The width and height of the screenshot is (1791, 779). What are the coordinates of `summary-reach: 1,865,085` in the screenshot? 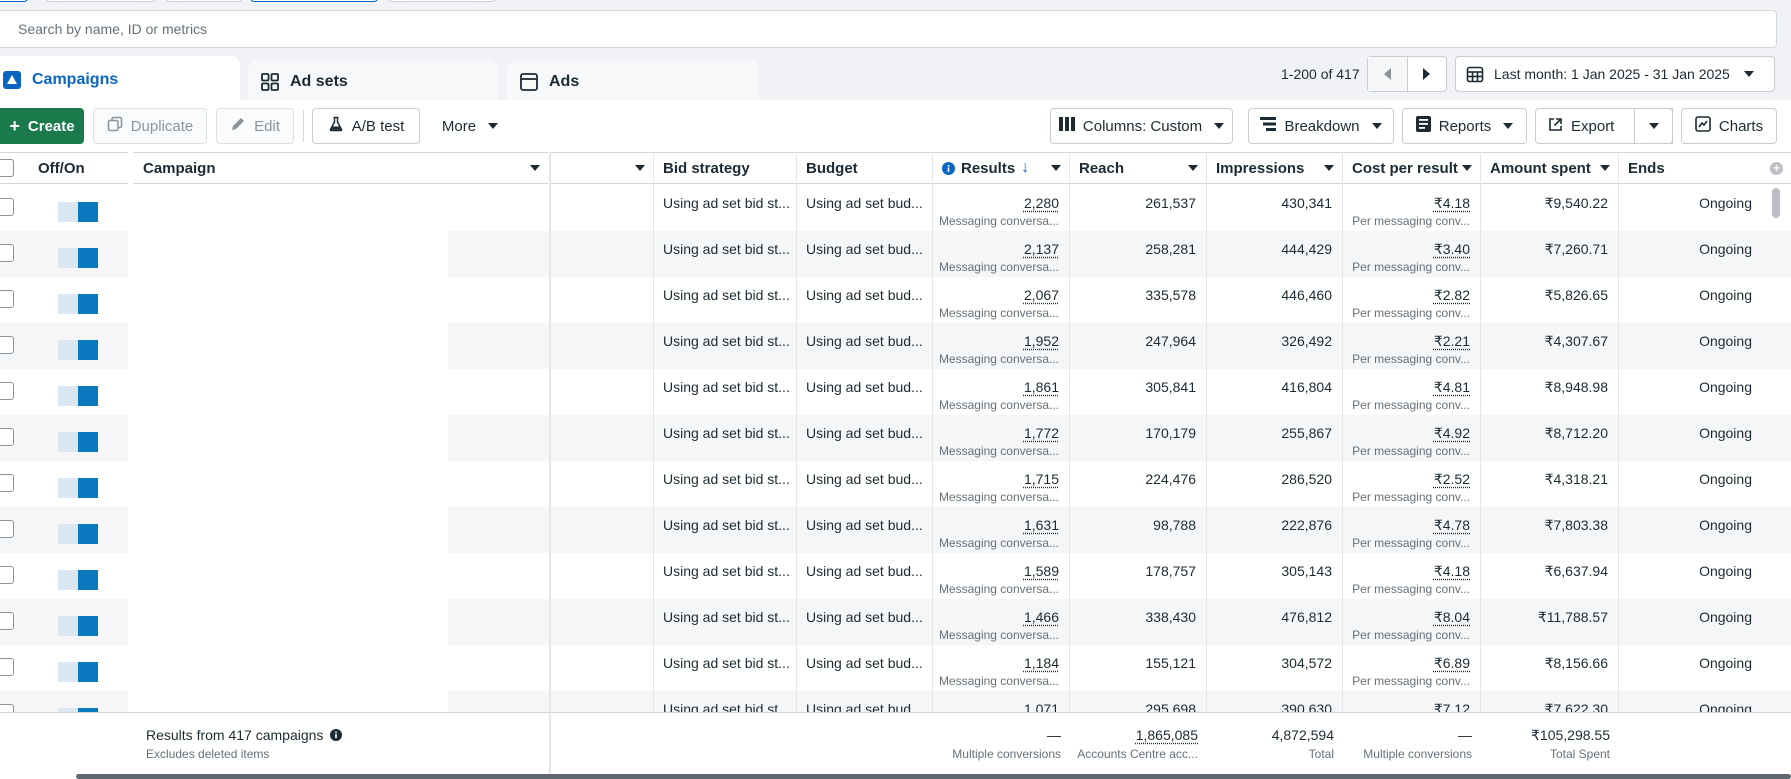 It's located at (1167, 735).